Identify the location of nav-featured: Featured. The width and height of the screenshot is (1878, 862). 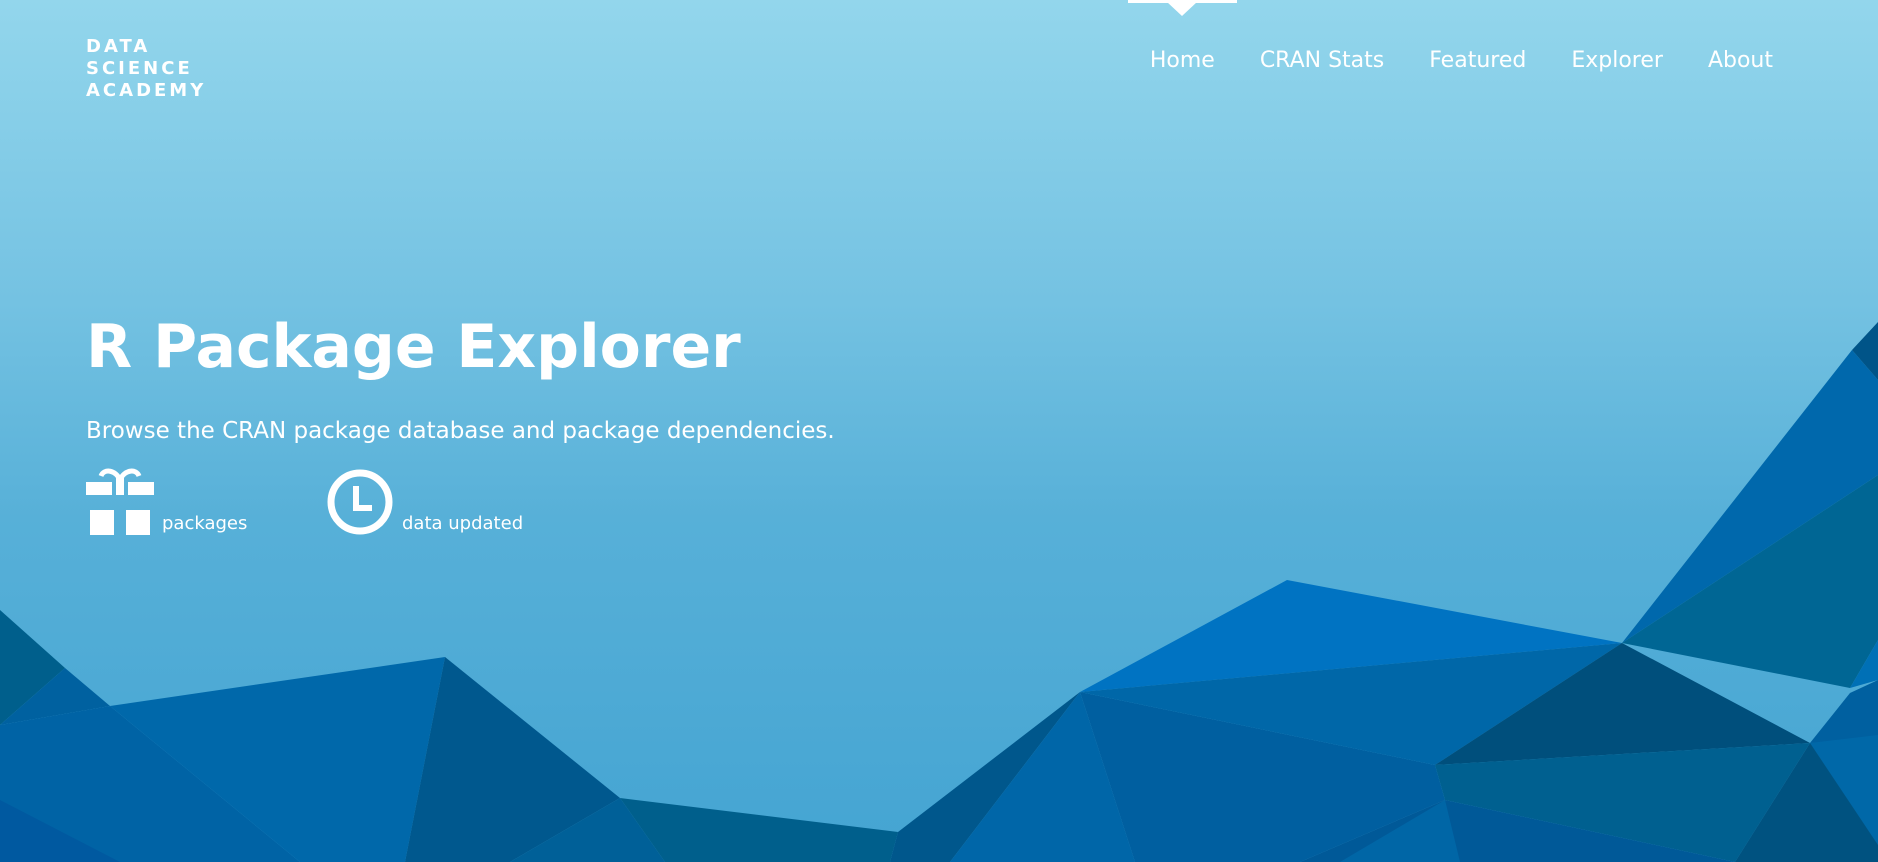
(1477, 60).